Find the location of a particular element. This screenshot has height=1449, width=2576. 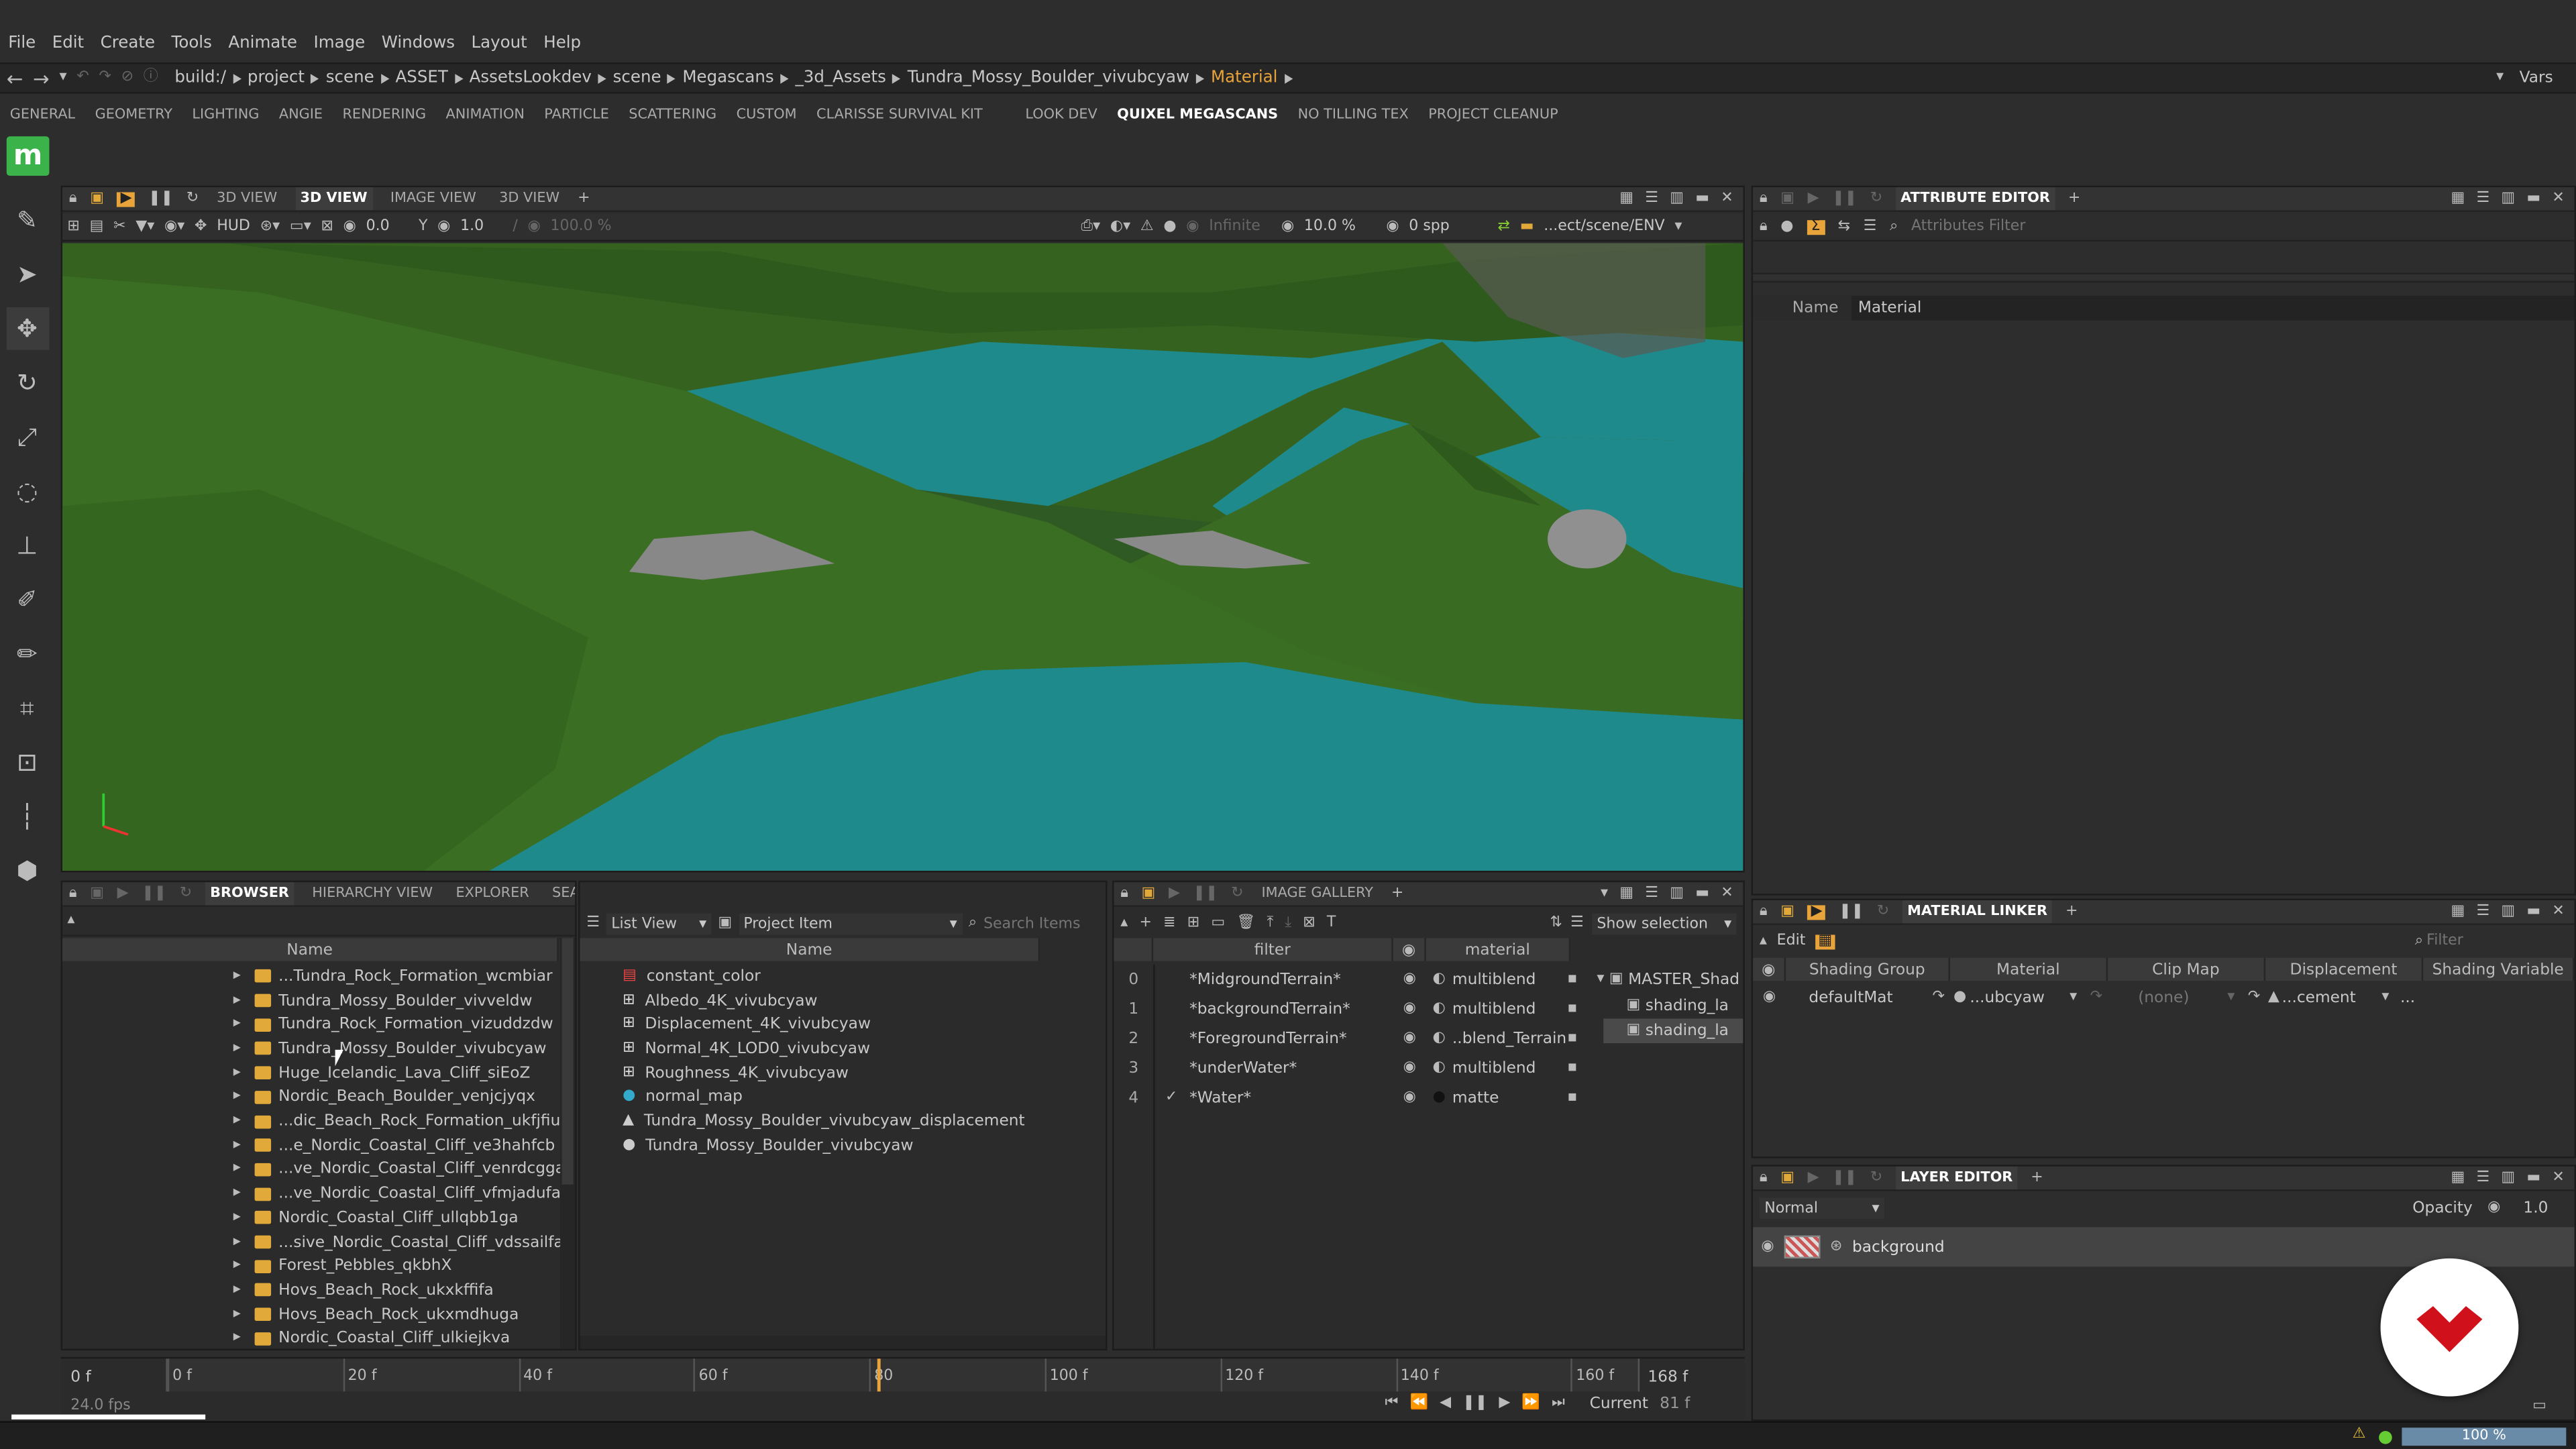

column-header-material: material is located at coordinates (1498, 949).